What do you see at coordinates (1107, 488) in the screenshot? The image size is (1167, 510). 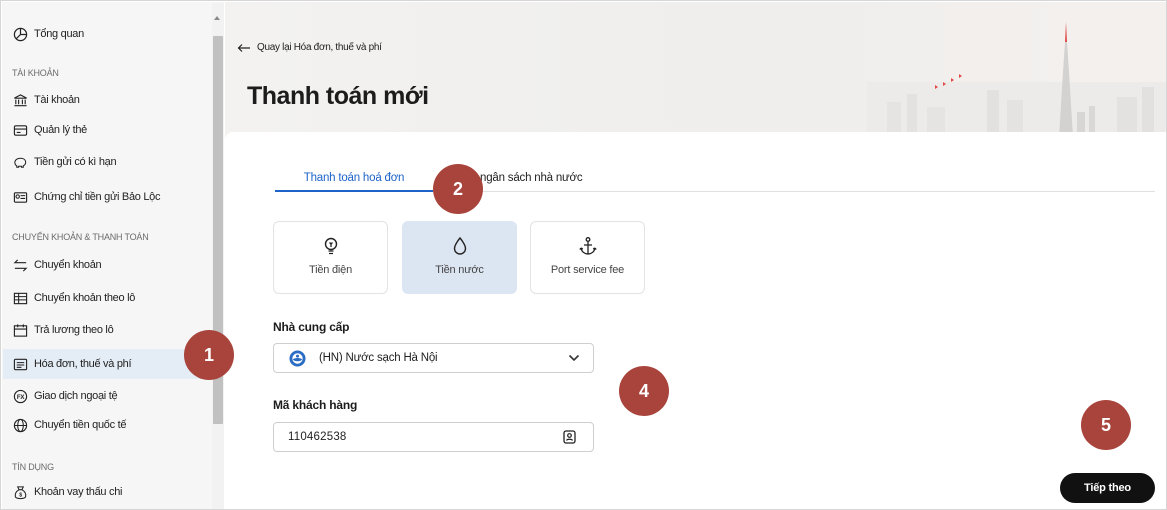 I see `next-button: Tiếp theo` at bounding box center [1107, 488].